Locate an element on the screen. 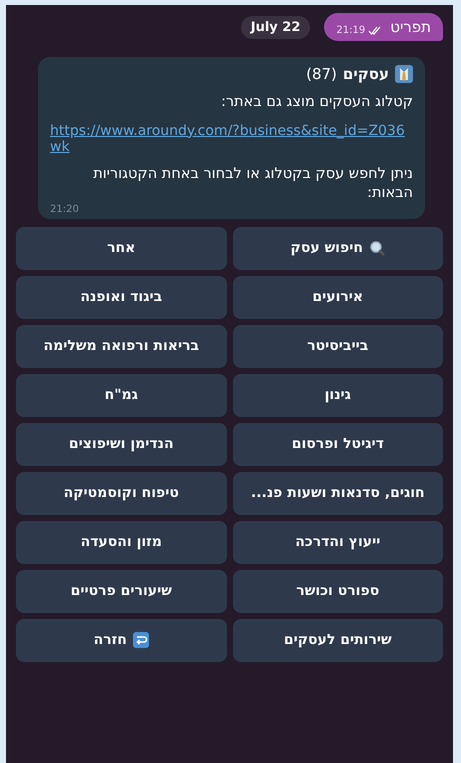  date-chip: July 22 is located at coordinates (275, 27).